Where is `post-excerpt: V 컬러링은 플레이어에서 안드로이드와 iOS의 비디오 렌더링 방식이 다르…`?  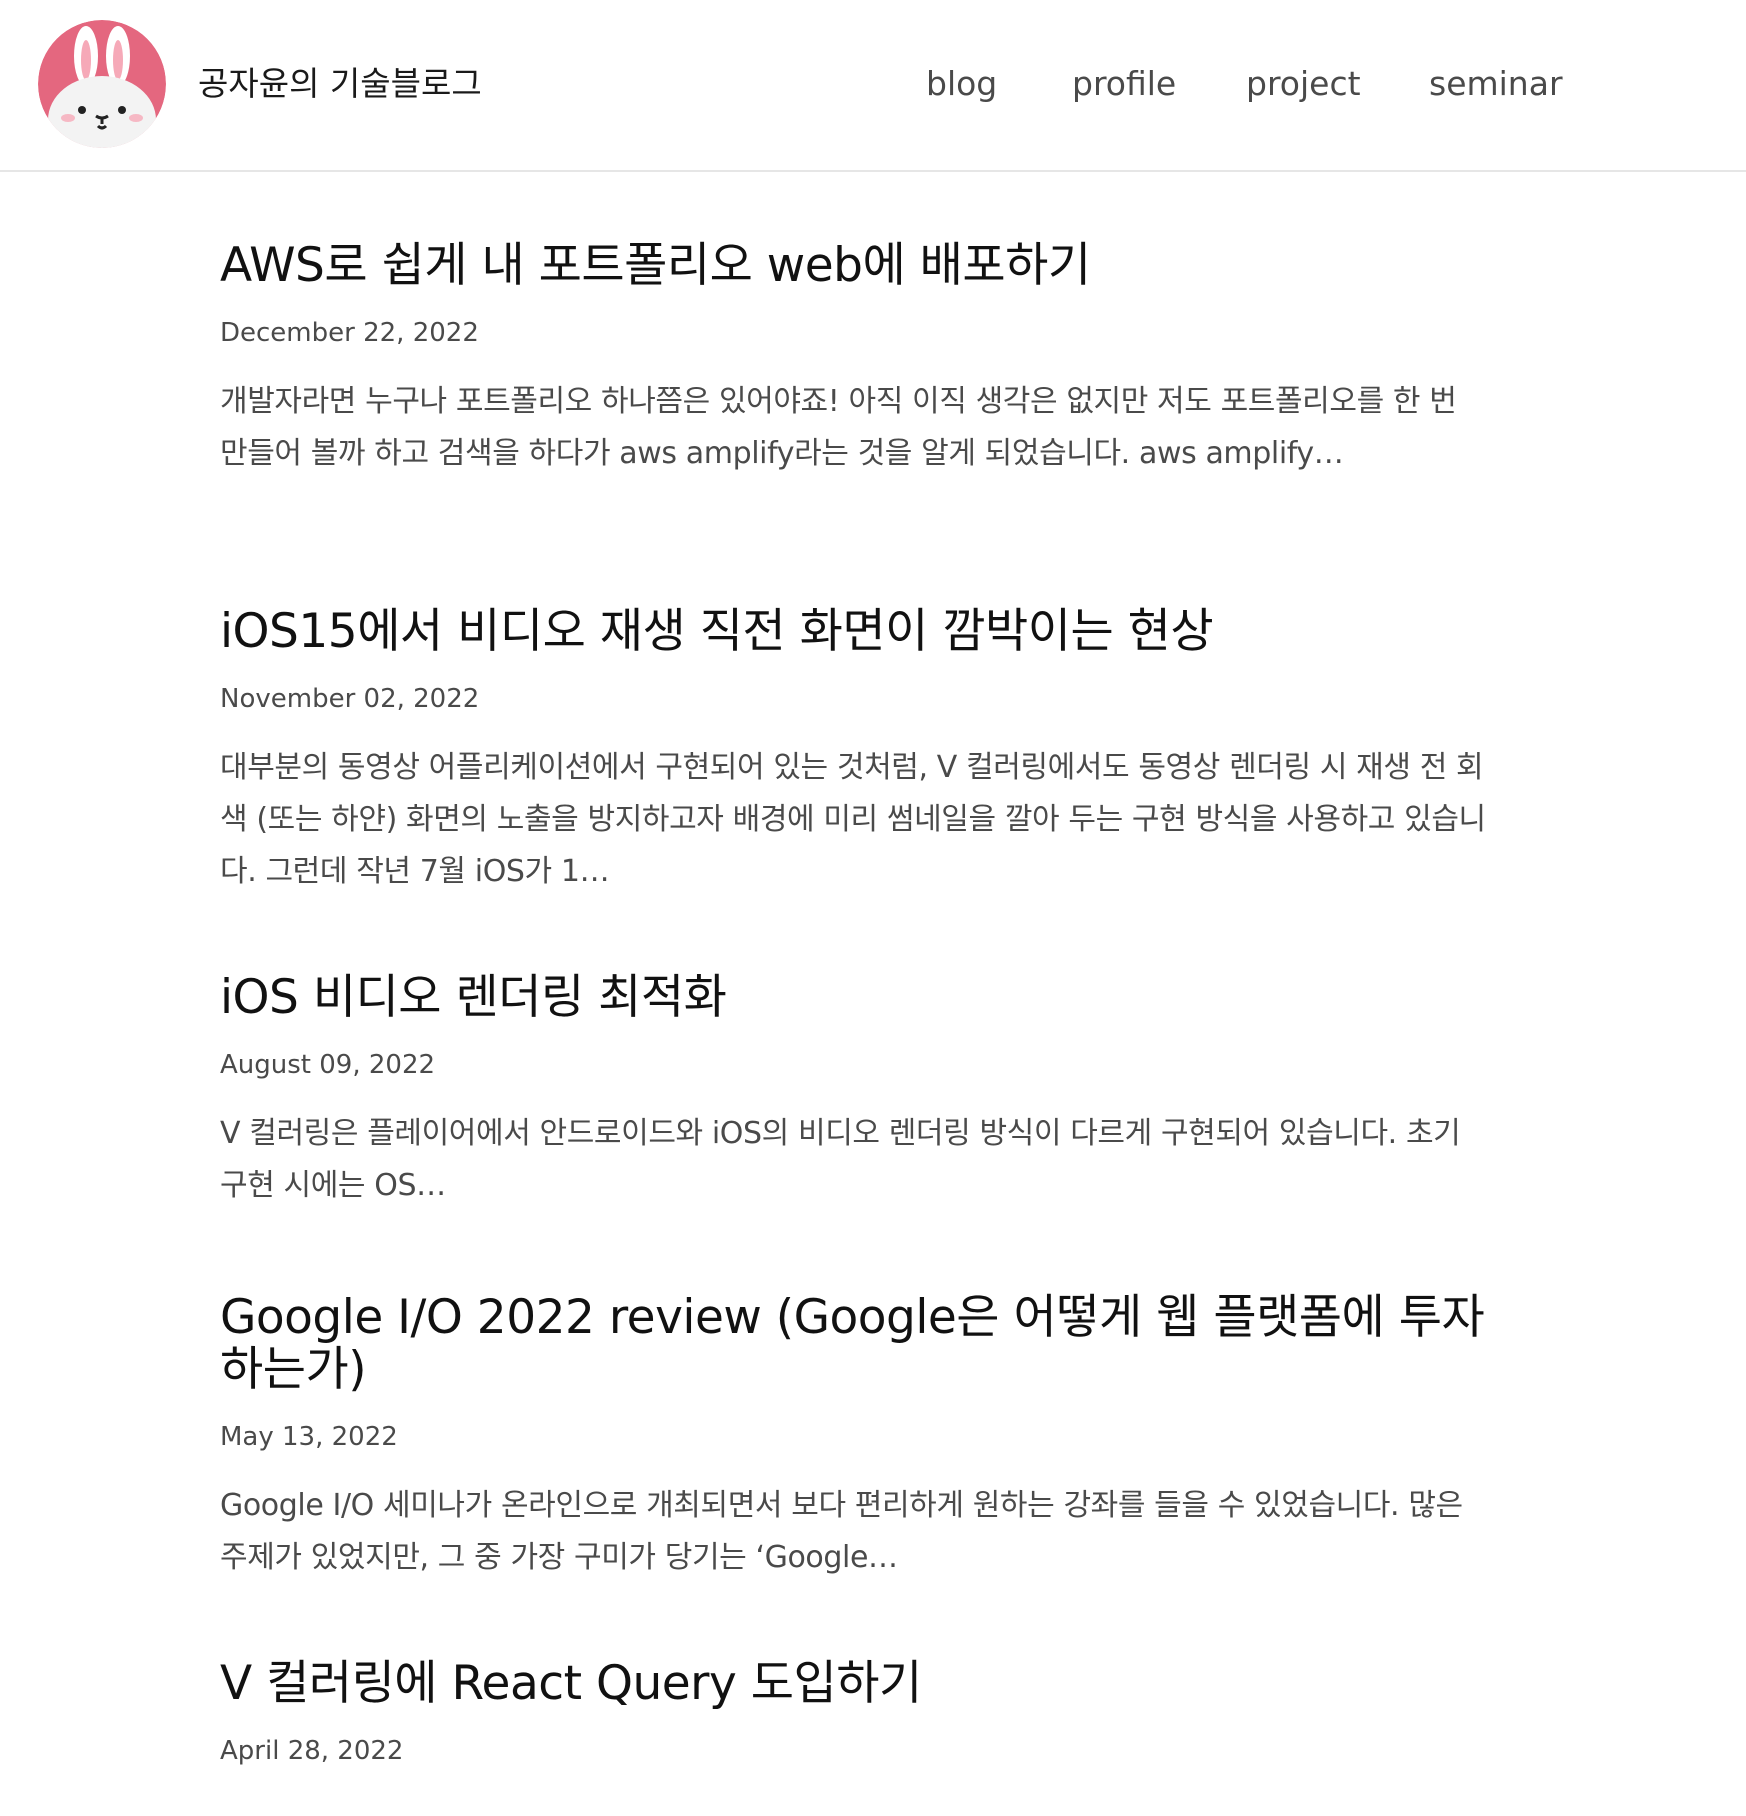 post-excerpt: V 컬러링은 플레이어에서 안드로이드와 iOS의 비디오 렌더링 방식이 다르… is located at coordinates (840, 1159).